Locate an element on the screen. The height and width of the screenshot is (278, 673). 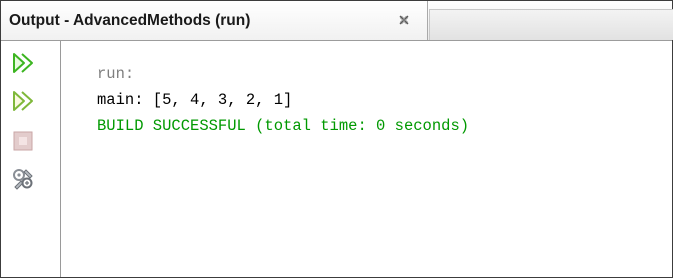
console-line-build-status: BUILD SUCCESSFUL (total time: 0 seconds) is located at coordinates (283, 126).